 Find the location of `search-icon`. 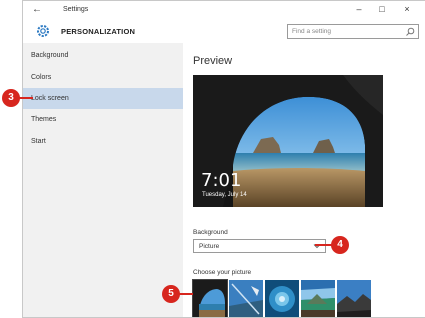

search-icon is located at coordinates (410, 31).